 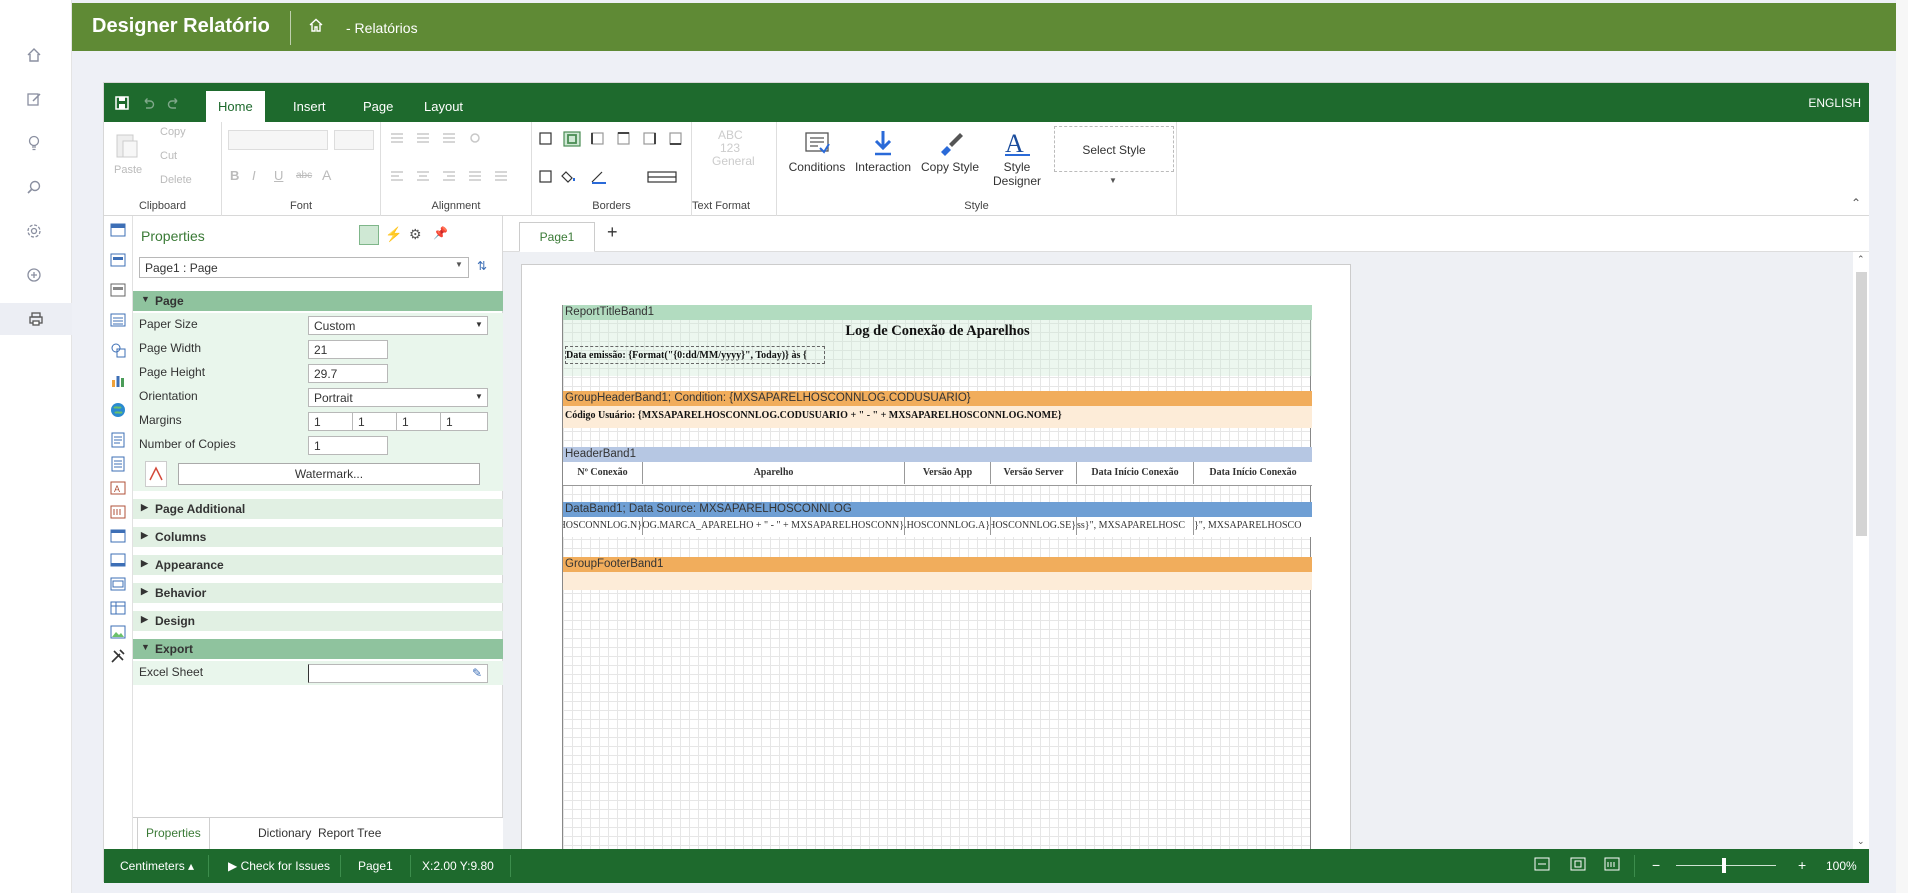 I want to click on data-cell: ss}", MXSAPARELHOSC, so click(x=1134, y=526).